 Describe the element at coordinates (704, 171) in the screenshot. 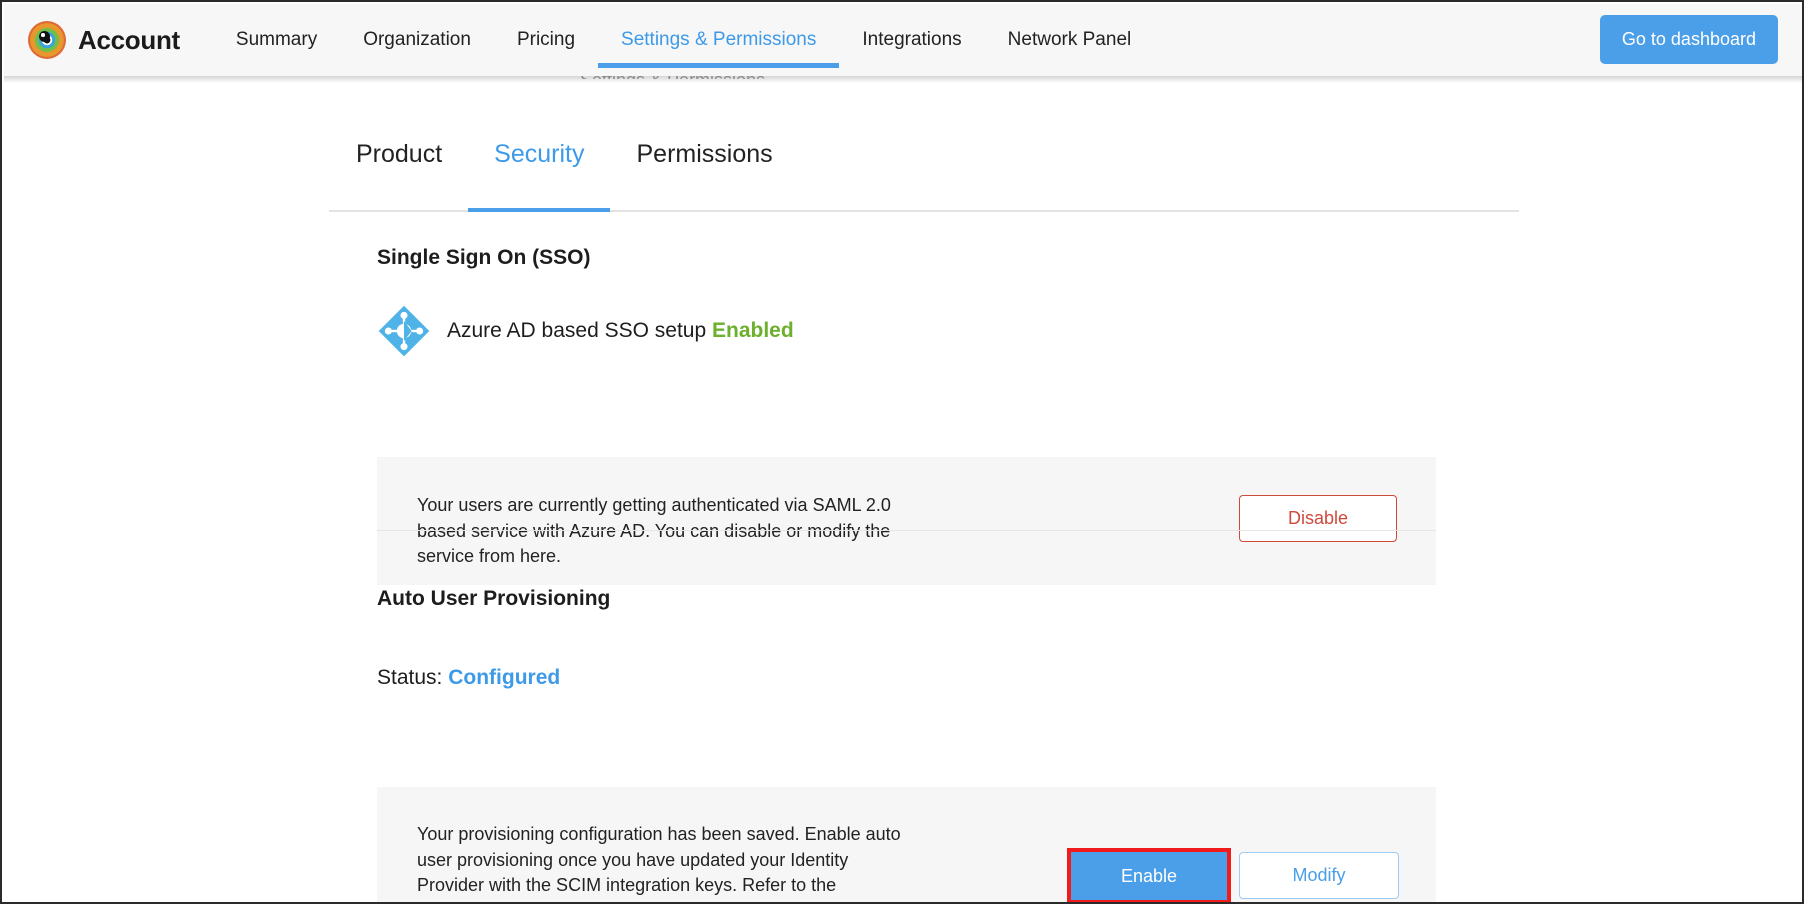

I see `tab-permissions: Permissions` at that location.